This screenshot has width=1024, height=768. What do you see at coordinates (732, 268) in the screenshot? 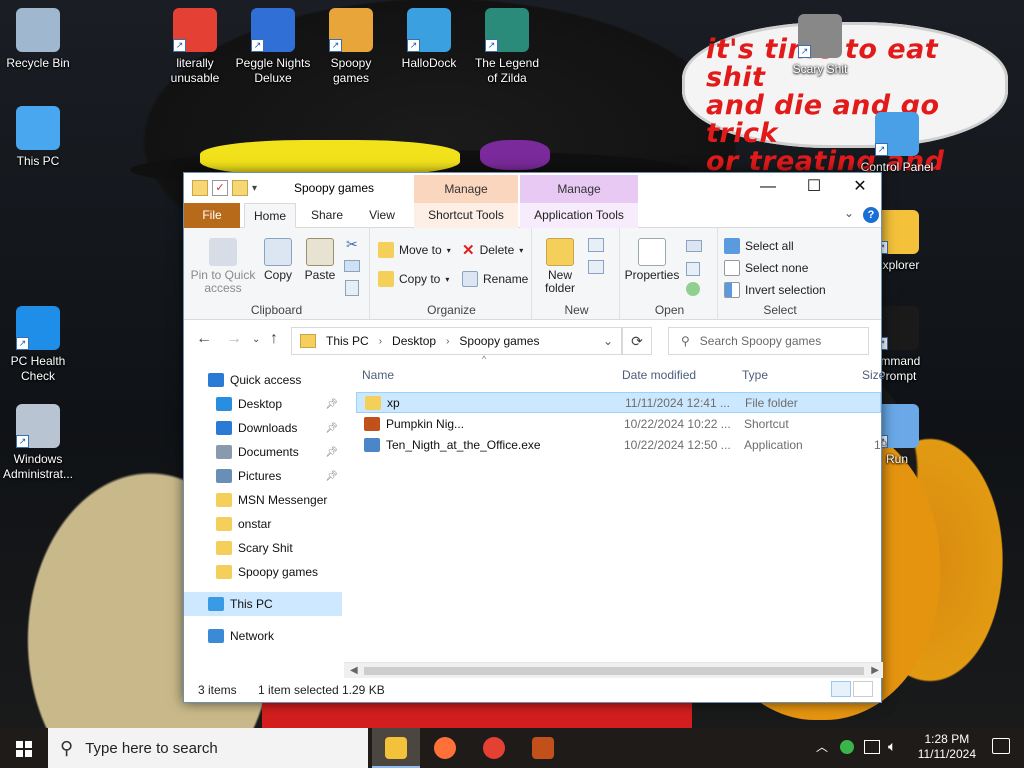
I see `select-none-icon` at bounding box center [732, 268].